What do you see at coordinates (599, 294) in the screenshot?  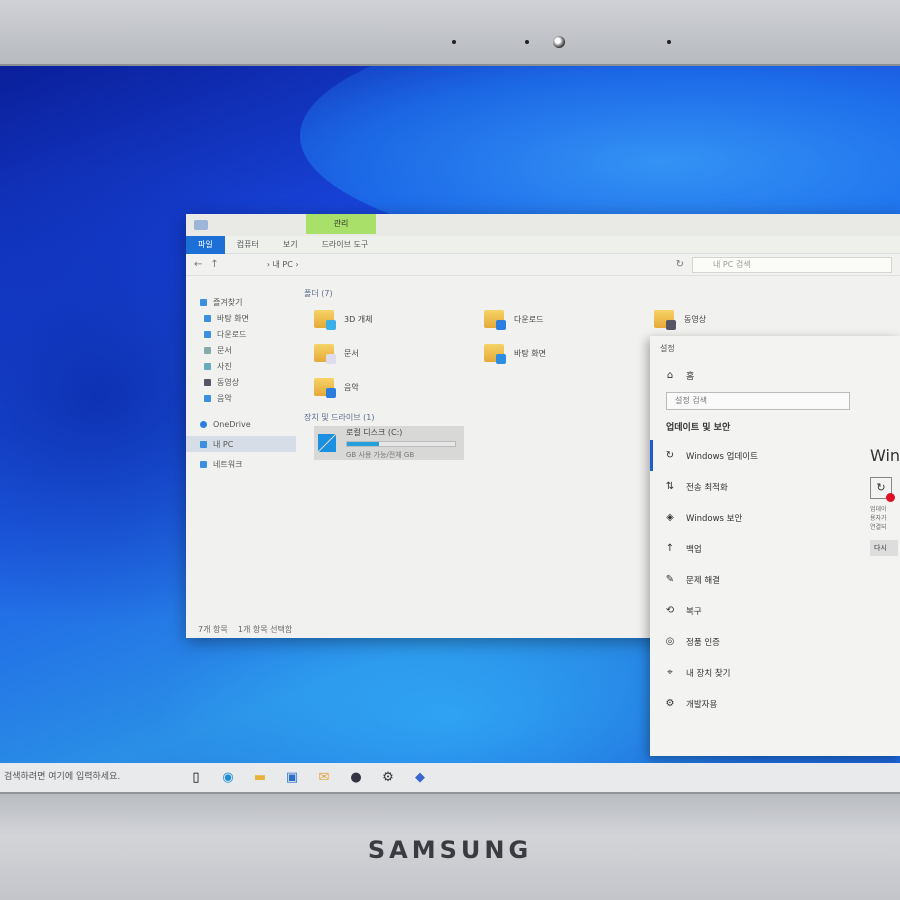 I see `folders-header: 폴더 (7)` at bounding box center [599, 294].